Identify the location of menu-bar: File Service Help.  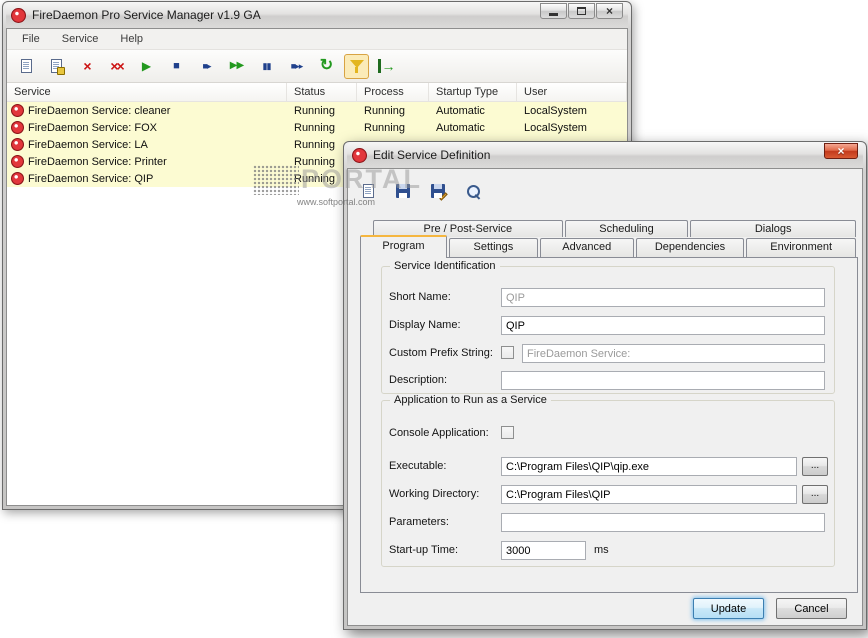
(317, 39).